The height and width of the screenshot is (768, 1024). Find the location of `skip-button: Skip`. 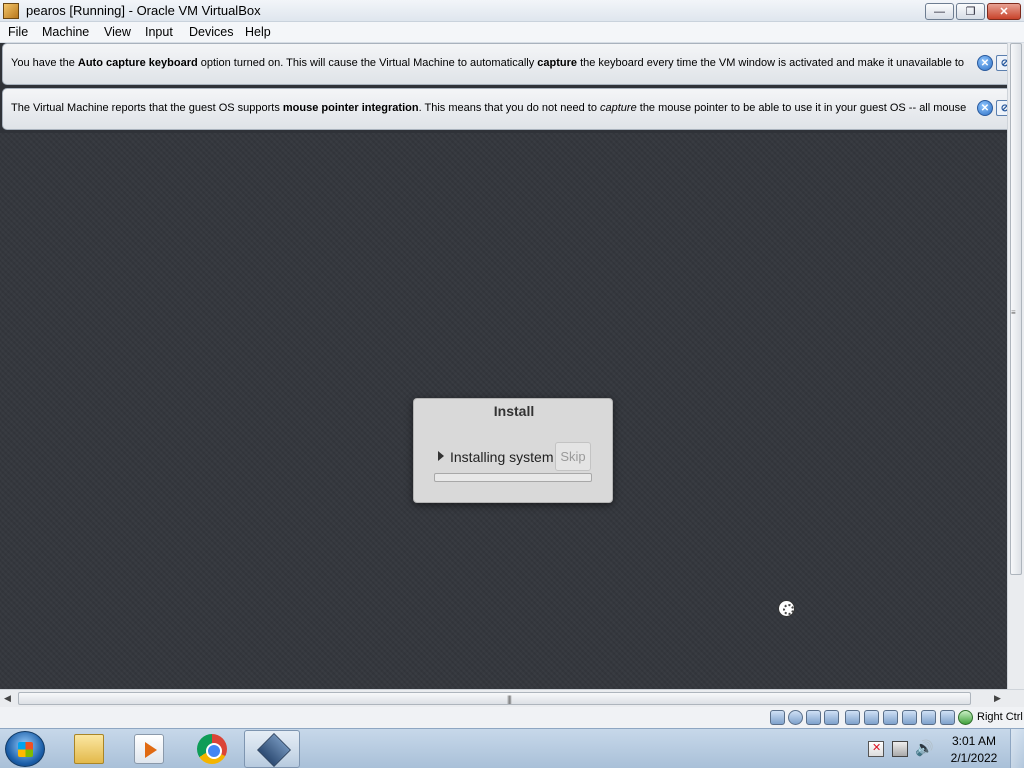

skip-button: Skip is located at coordinates (573, 456).